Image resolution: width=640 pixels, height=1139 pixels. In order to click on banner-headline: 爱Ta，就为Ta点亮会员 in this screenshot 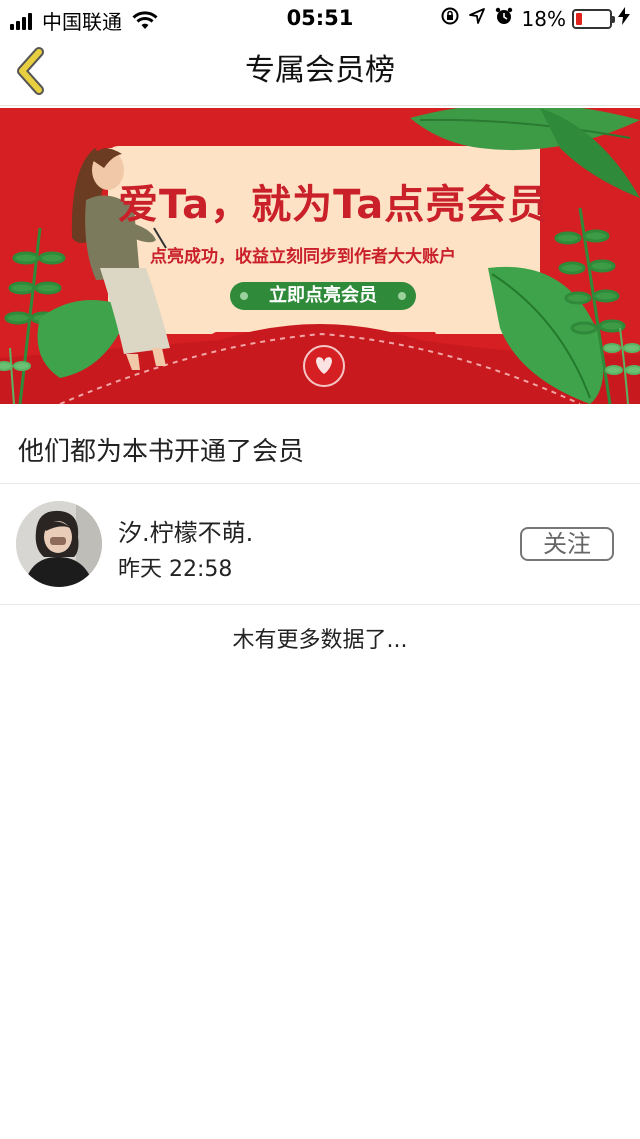, I will do `click(333, 205)`.